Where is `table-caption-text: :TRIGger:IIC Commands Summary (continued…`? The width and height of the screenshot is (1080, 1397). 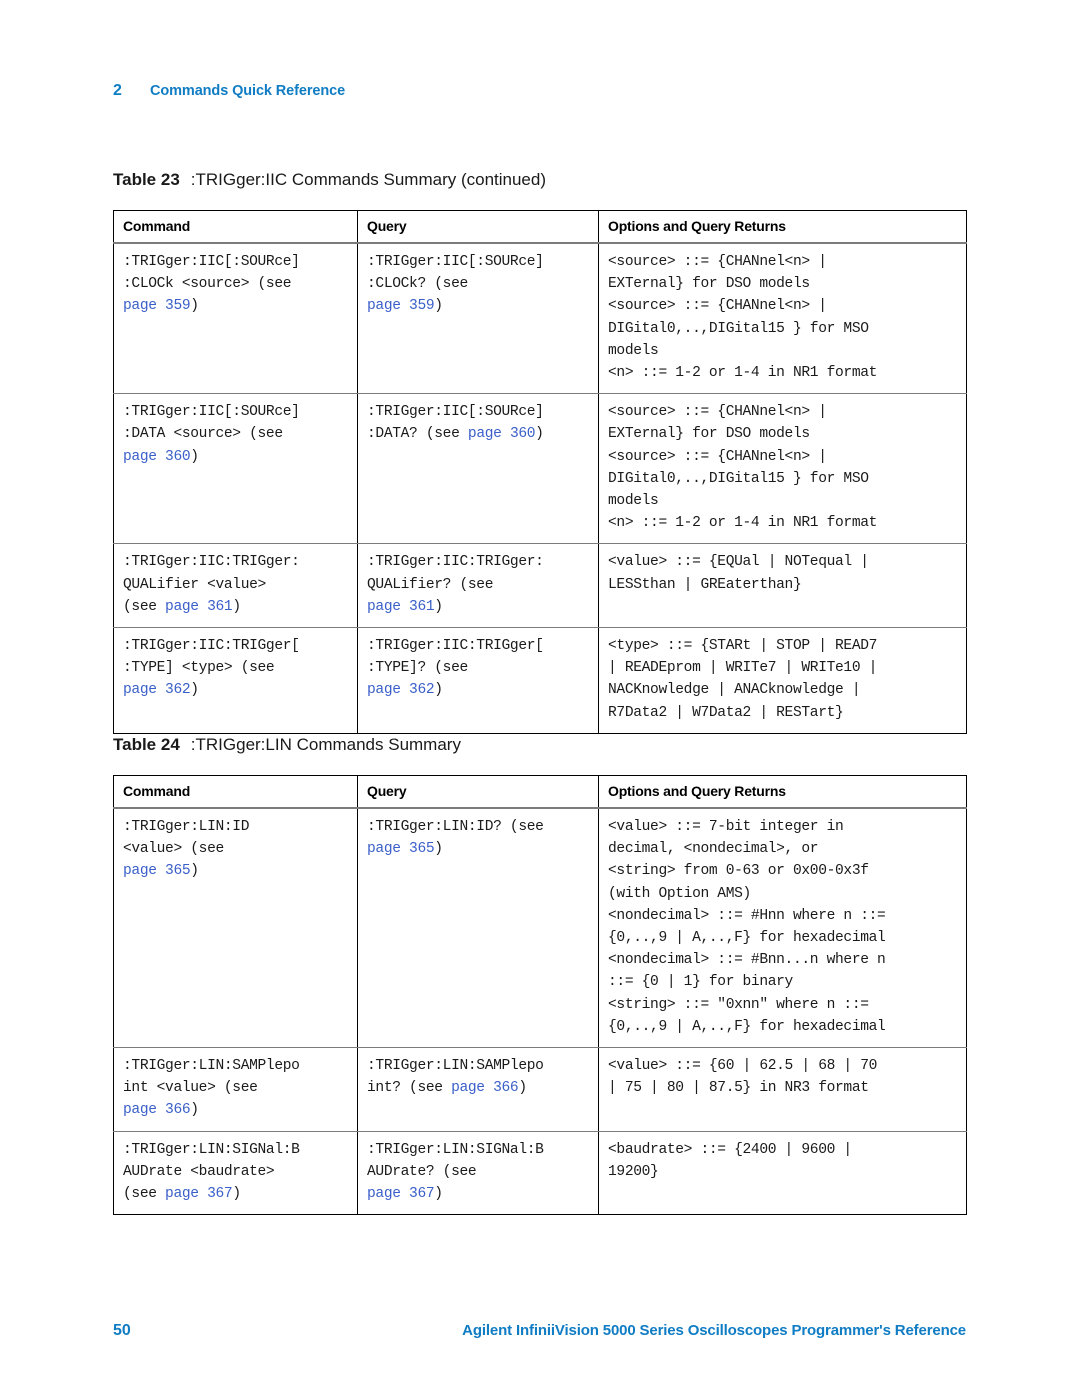 table-caption-text: :TRIGger:IIC Commands Summary (continued… is located at coordinates (368, 179).